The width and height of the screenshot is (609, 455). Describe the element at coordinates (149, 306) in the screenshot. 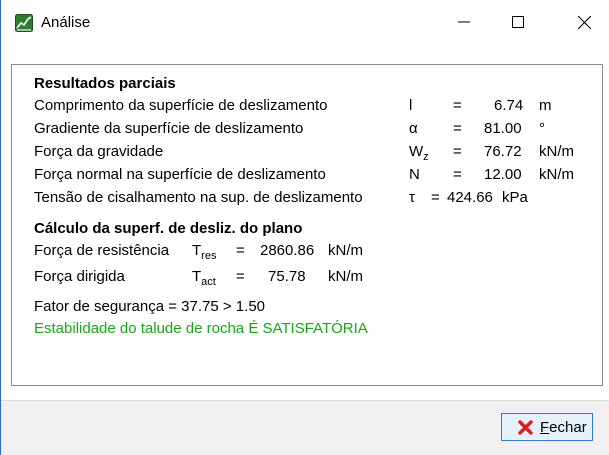

I see `safety-factor-text: Fator de segurança = 37.75 > 1.50` at that location.